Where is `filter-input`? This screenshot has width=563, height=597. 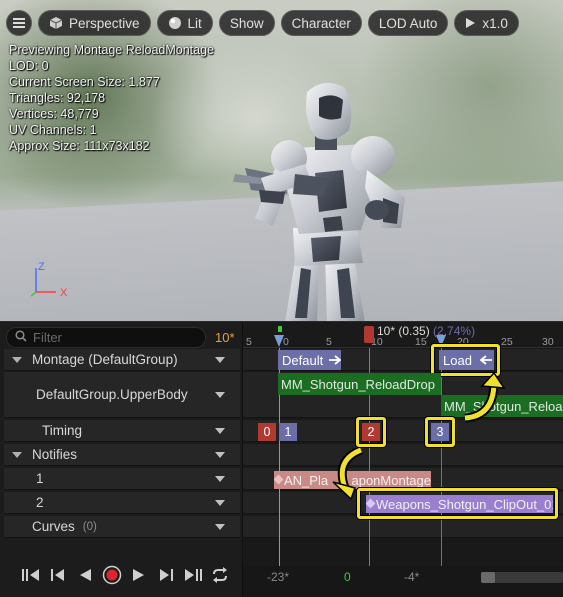 filter-input is located at coordinates (113, 337).